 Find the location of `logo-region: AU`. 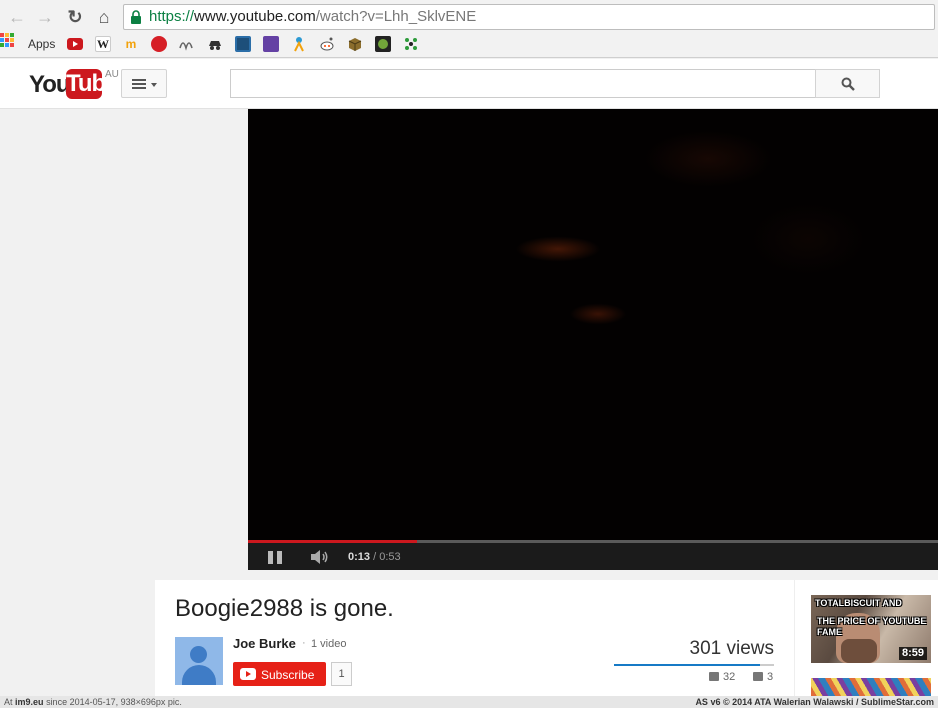

logo-region: AU is located at coordinates (112, 74).